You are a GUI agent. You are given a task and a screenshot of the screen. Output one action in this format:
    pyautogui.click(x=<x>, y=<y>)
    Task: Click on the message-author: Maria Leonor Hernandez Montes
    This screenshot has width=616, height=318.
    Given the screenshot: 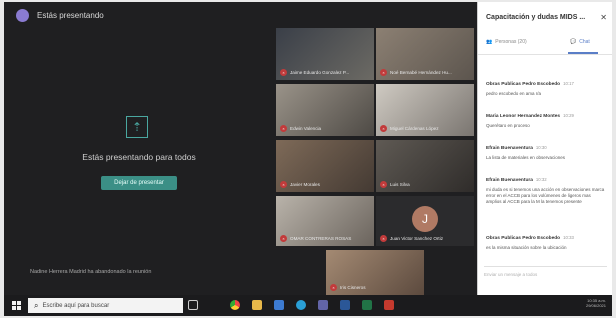 What is the action you would take?
    pyautogui.click(x=523, y=116)
    